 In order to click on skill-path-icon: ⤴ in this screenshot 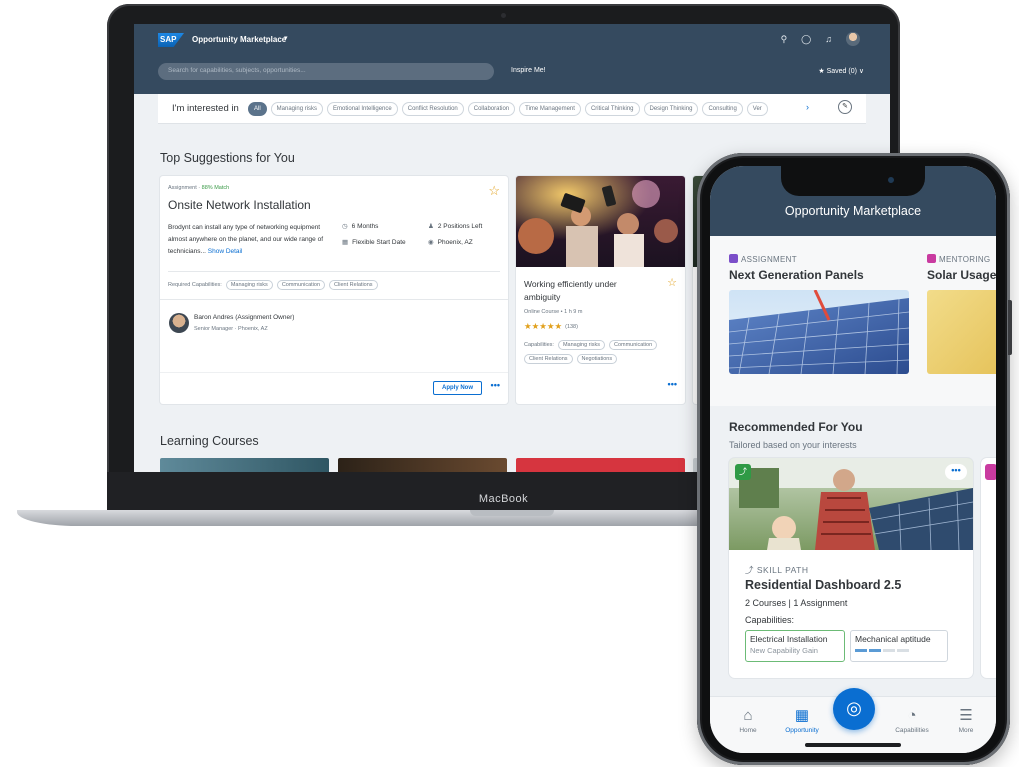, I will do `click(743, 472)`.